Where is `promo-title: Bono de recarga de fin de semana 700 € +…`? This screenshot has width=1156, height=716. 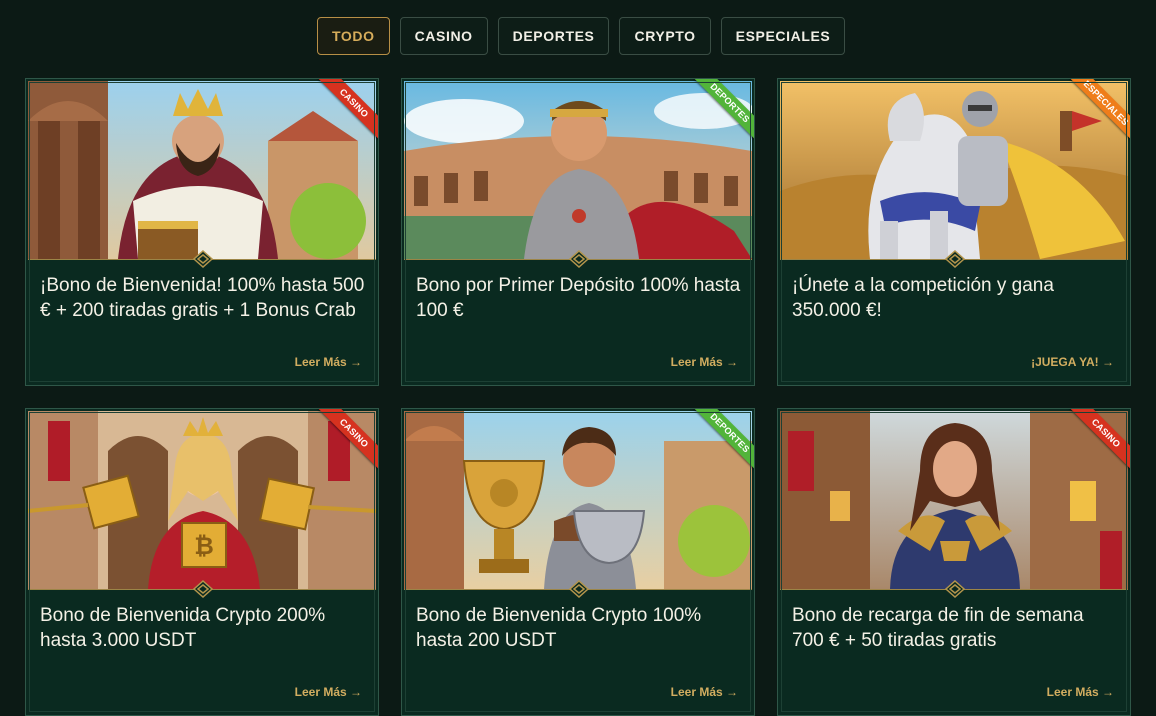 promo-title: Bono de recarga de fin de semana 700 € +… is located at coordinates (938, 628).